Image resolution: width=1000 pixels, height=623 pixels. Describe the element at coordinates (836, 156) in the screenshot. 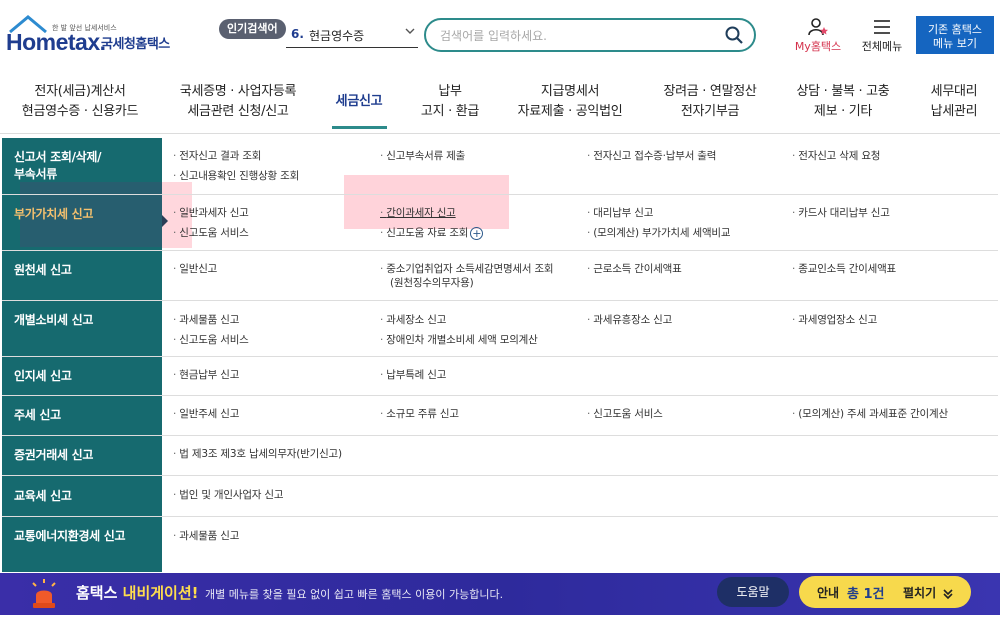

I see `menu-item: 전자신고 삭제 요청` at that location.